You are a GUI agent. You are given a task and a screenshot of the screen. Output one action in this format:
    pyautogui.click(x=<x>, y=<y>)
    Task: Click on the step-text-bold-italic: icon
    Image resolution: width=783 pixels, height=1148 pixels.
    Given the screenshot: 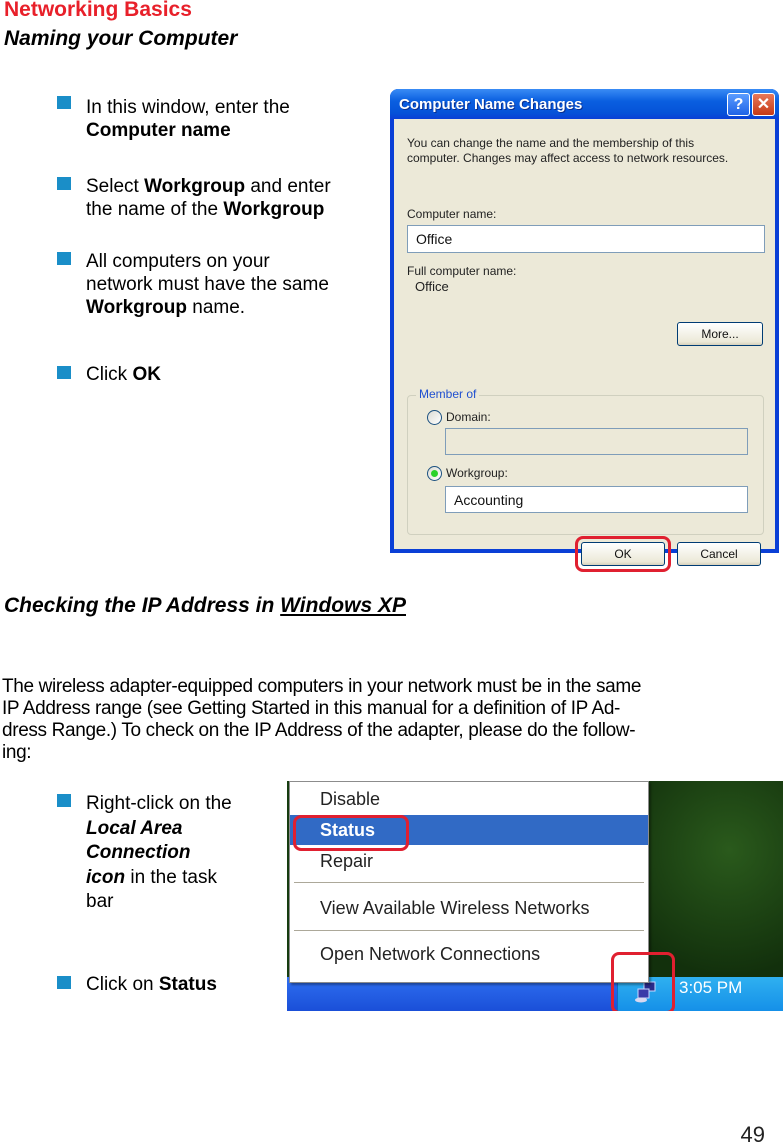 What is the action you would take?
    pyautogui.click(x=106, y=877)
    